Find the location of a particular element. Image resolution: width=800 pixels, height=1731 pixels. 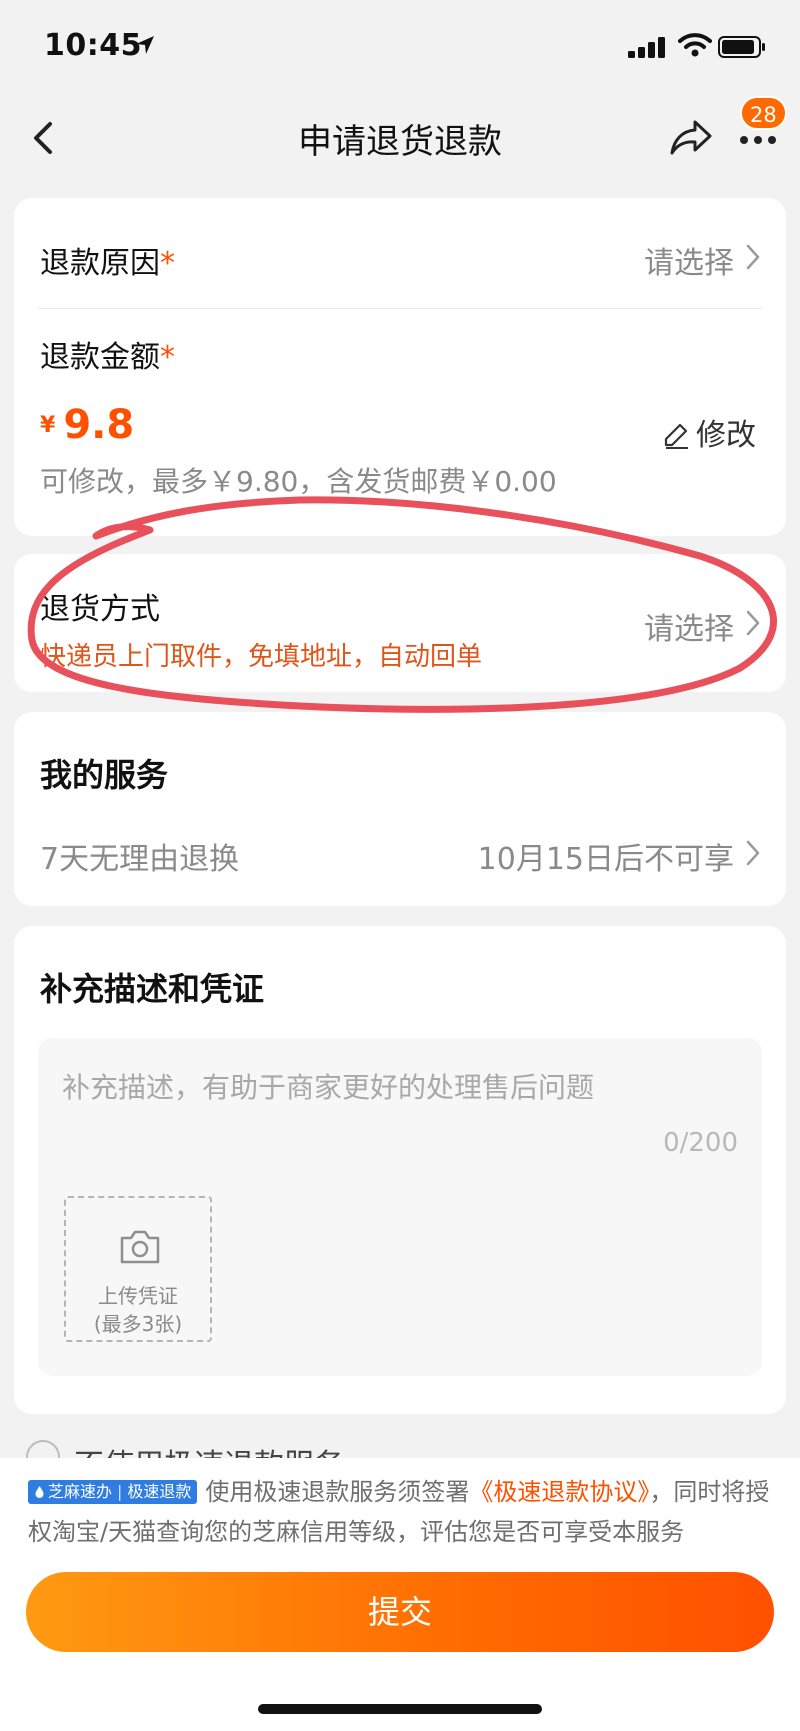

edit-amount-label: 修改 is located at coordinates (726, 435).